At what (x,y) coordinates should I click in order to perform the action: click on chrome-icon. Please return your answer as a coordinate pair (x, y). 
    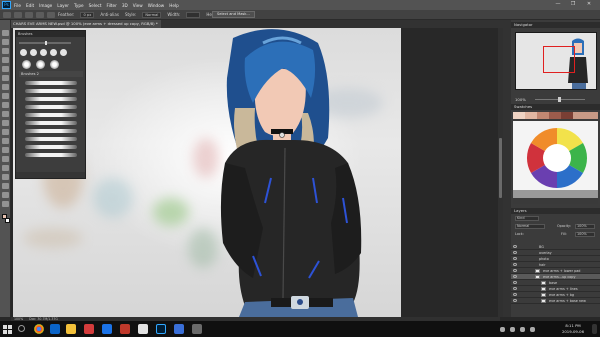
    Looking at the image, I should click on (39, 329).